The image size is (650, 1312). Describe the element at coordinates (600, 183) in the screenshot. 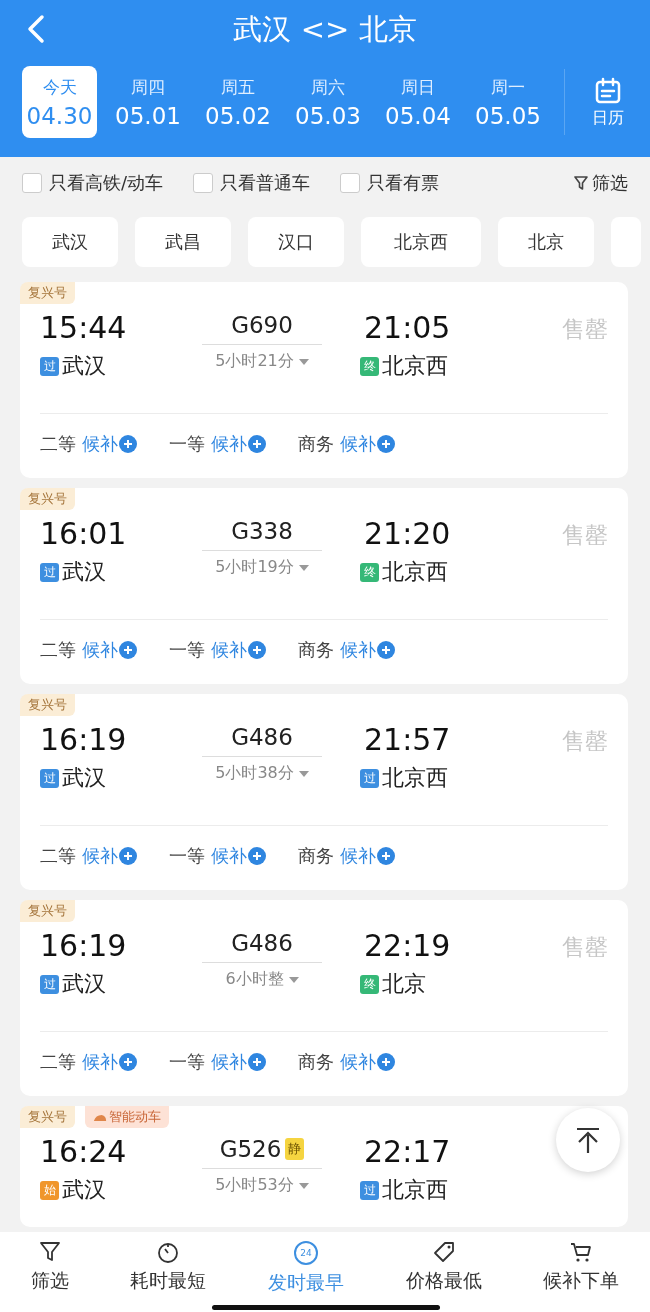

I see `filter-button: 筛选` at that location.